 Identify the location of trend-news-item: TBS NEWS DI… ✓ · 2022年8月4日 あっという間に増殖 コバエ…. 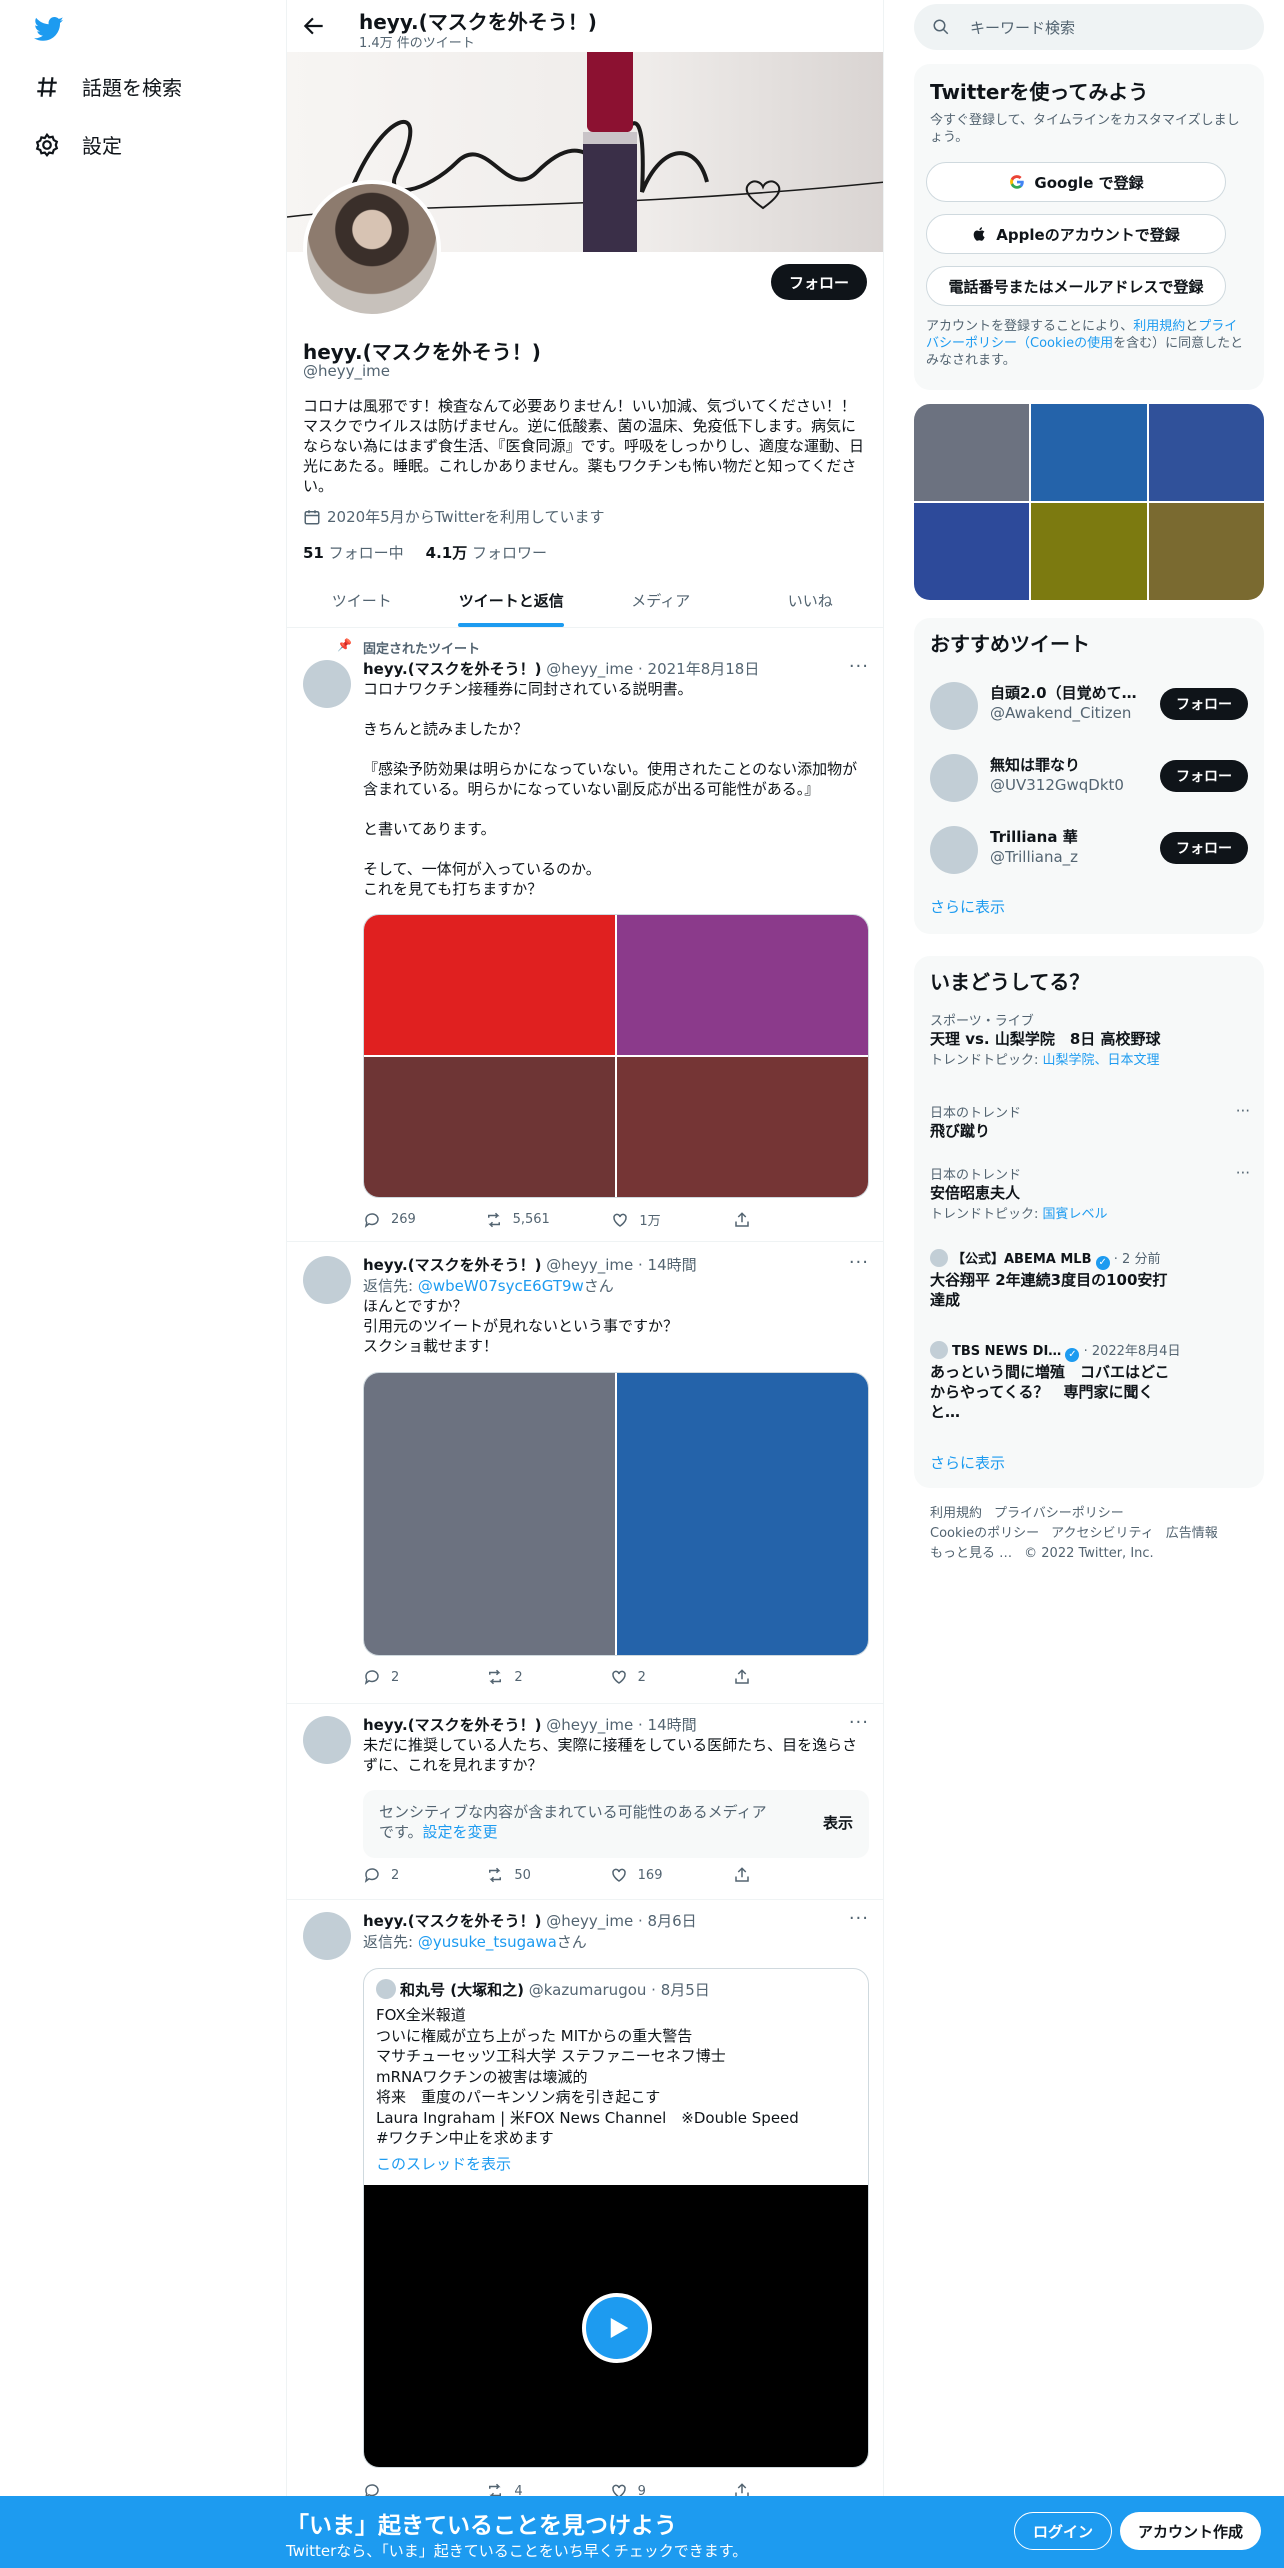
(1090, 1381).